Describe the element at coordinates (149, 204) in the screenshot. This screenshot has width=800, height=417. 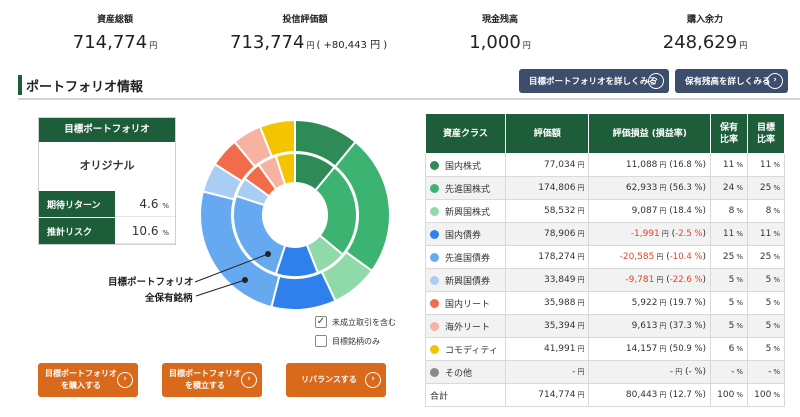
I see `expected-return-value: 4.6` at that location.